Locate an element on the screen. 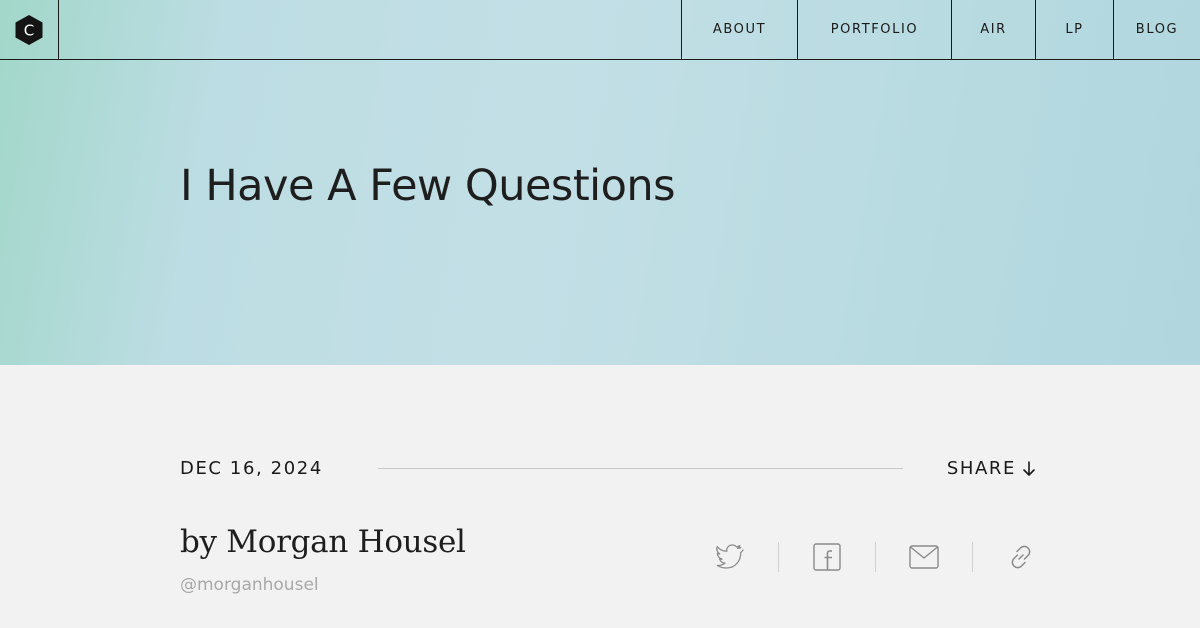  share-button: SHARE is located at coordinates (991, 468).